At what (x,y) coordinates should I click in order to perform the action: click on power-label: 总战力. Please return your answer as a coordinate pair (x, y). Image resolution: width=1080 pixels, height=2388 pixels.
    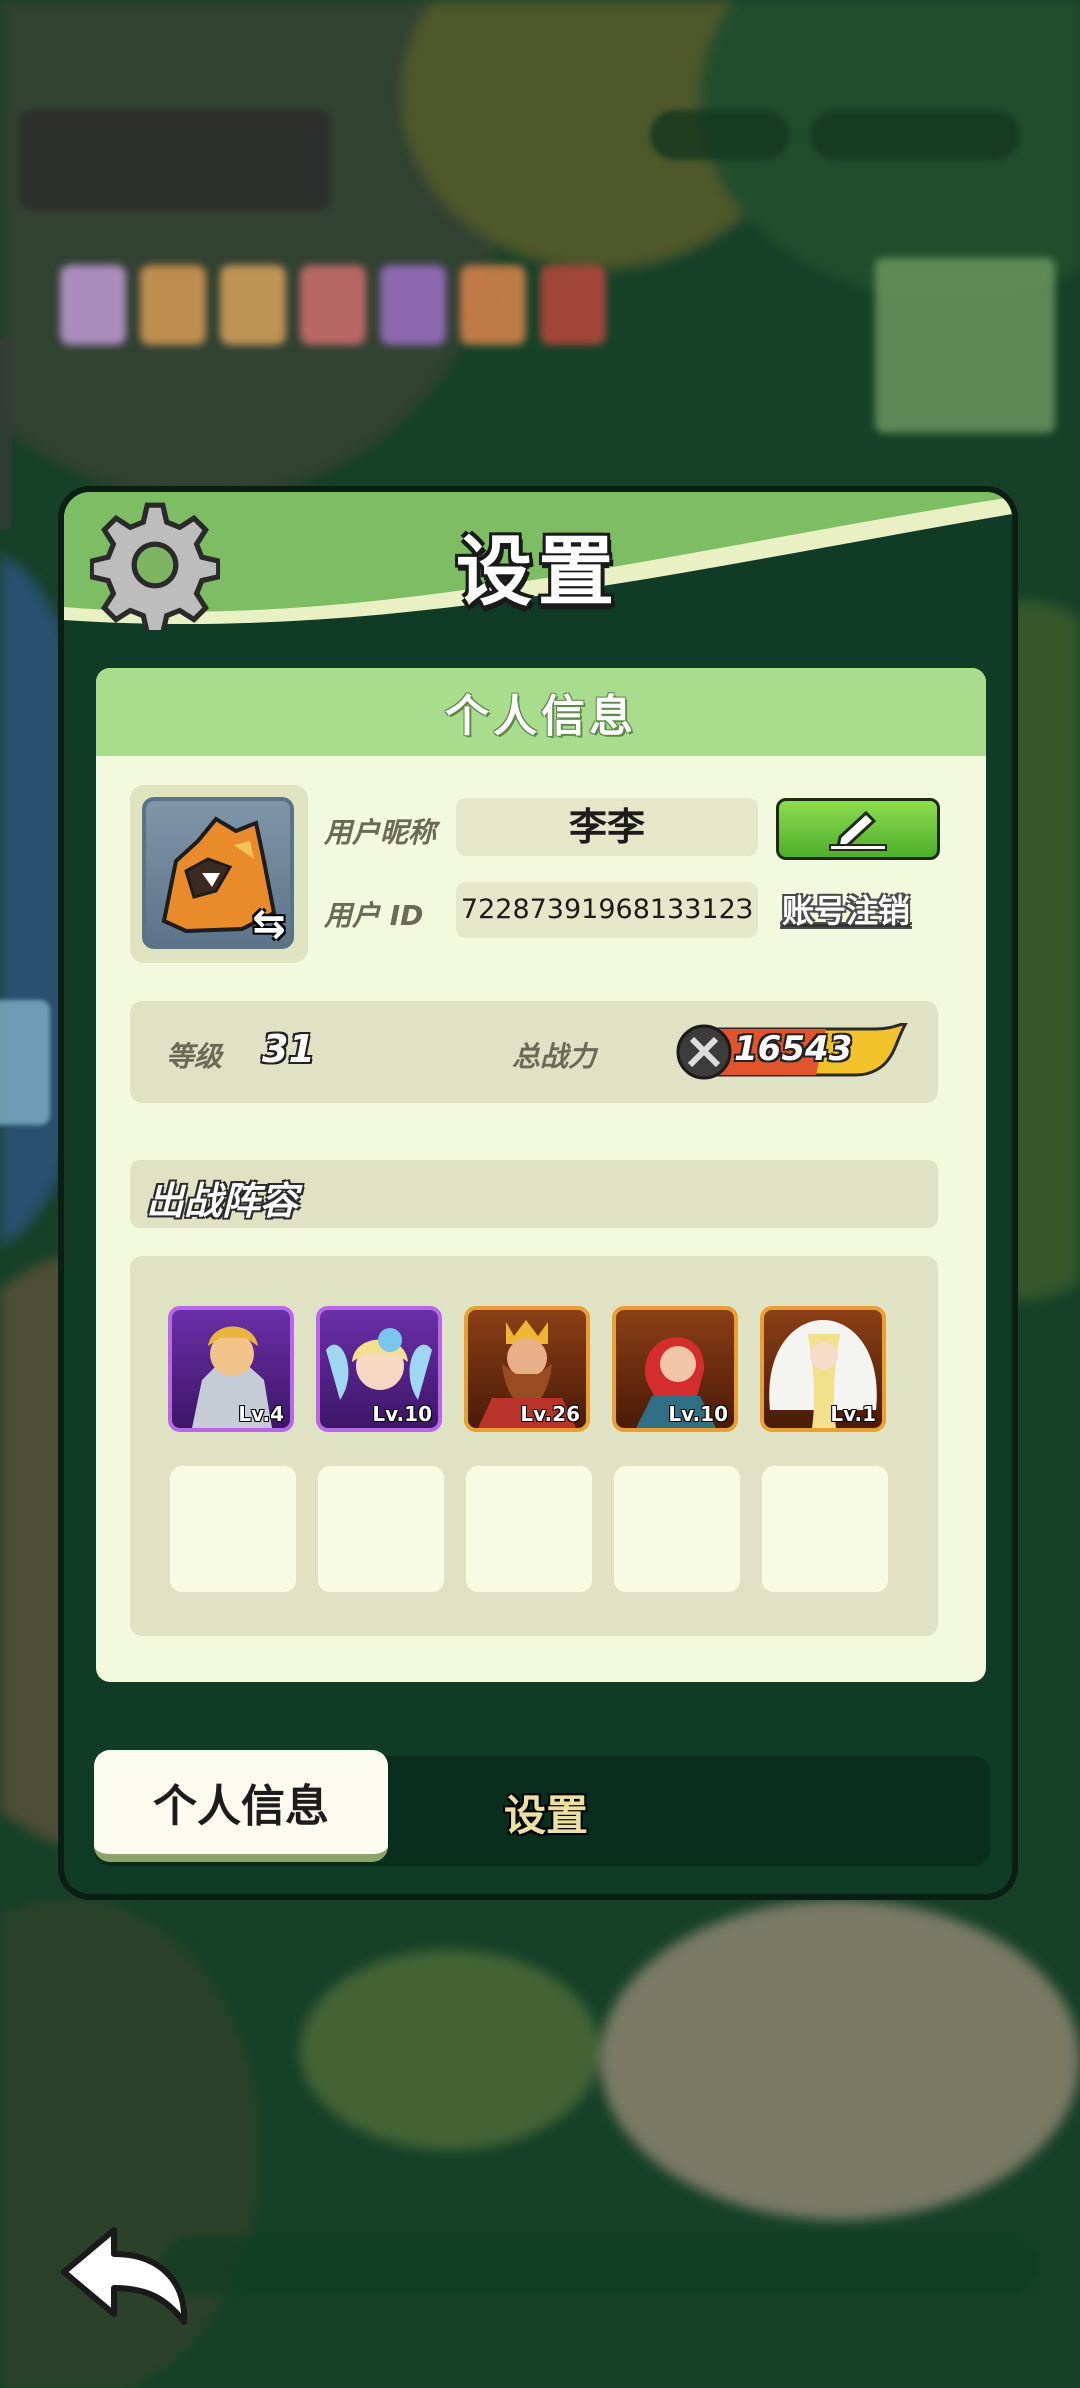
    Looking at the image, I should click on (554, 1056).